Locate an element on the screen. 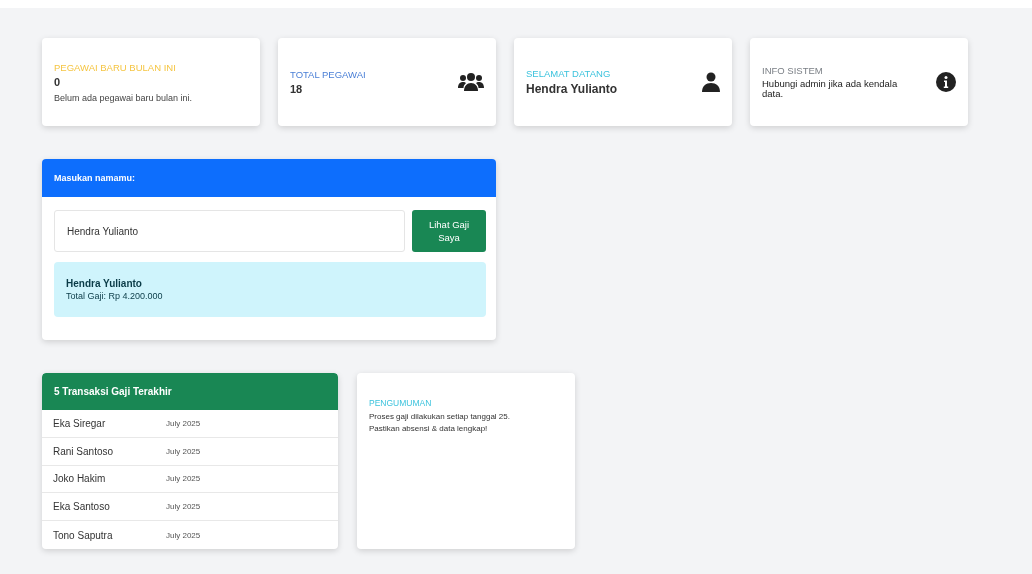 The image size is (1032, 574). user-icon is located at coordinates (711, 82).